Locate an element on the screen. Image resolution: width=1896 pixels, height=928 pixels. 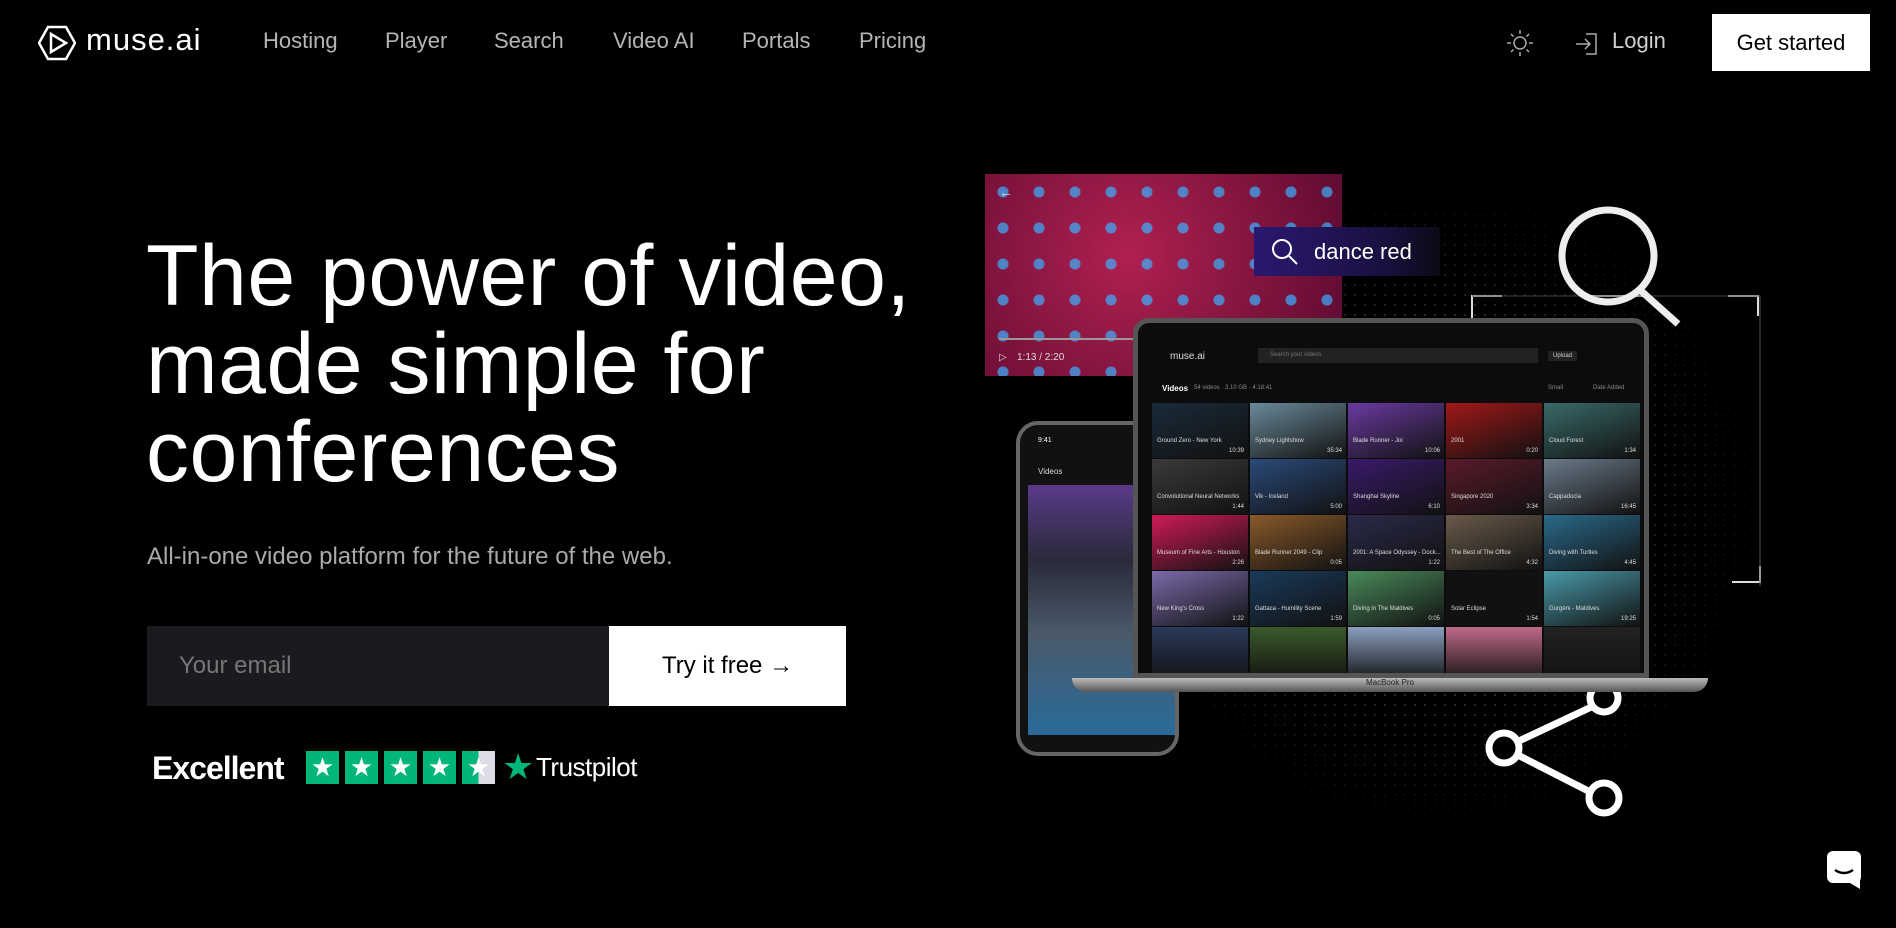
video-thumbnail: Museum of Fine Arts - Houston 2:26 is located at coordinates (1200, 542).